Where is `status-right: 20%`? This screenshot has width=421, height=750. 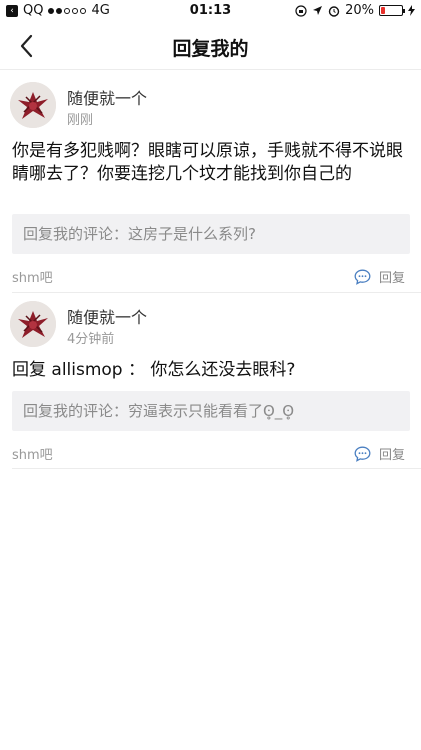 status-right: 20% is located at coordinates (355, 10).